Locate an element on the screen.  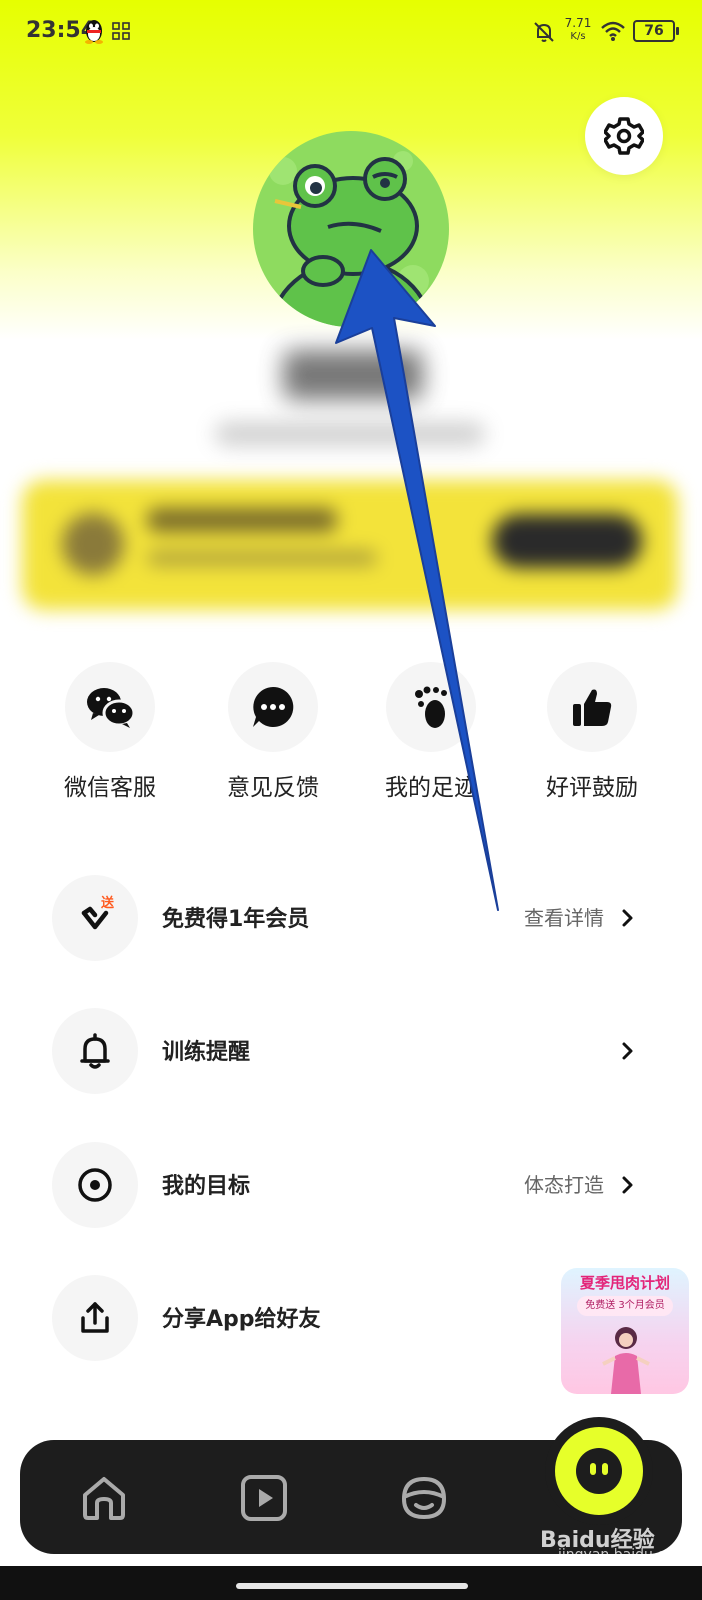
menu-item-title: 训练提醒 is located at coordinates (206, 1052).